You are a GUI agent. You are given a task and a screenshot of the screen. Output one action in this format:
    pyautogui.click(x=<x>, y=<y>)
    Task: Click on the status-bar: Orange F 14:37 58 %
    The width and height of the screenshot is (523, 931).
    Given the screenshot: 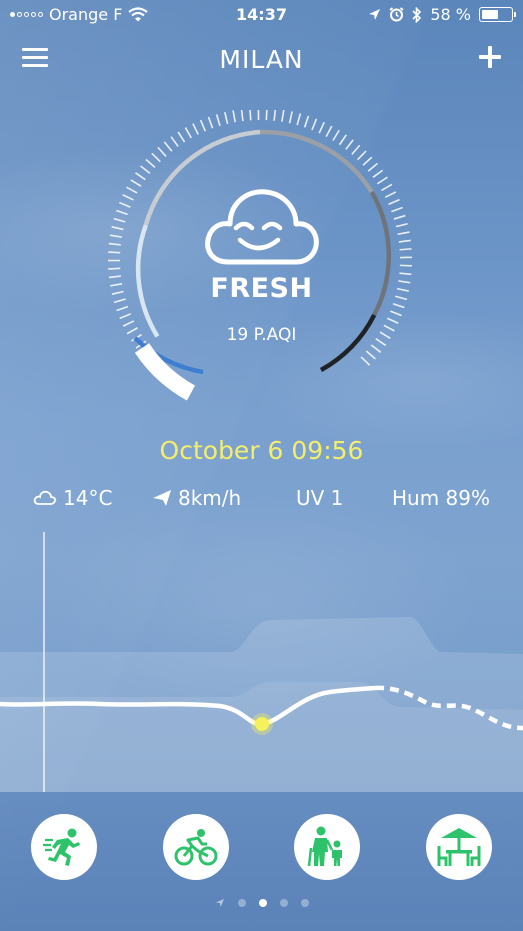 What is the action you would take?
    pyautogui.click(x=261, y=15)
    